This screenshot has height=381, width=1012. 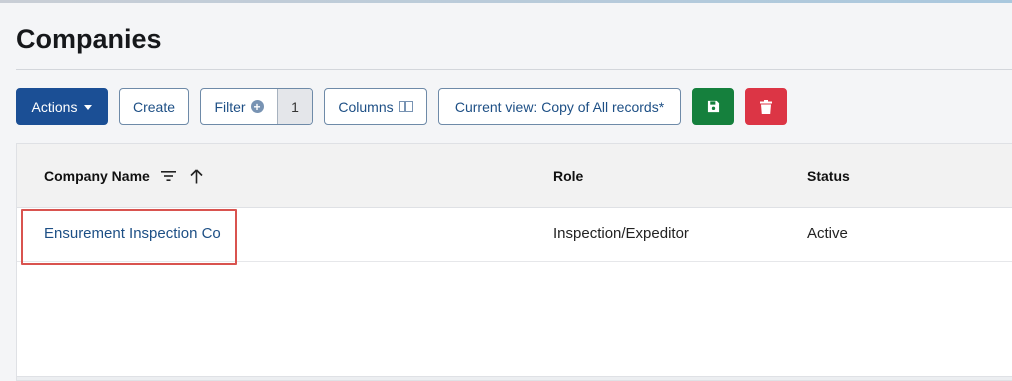 I want to click on columns-icon, so click(x=405, y=106).